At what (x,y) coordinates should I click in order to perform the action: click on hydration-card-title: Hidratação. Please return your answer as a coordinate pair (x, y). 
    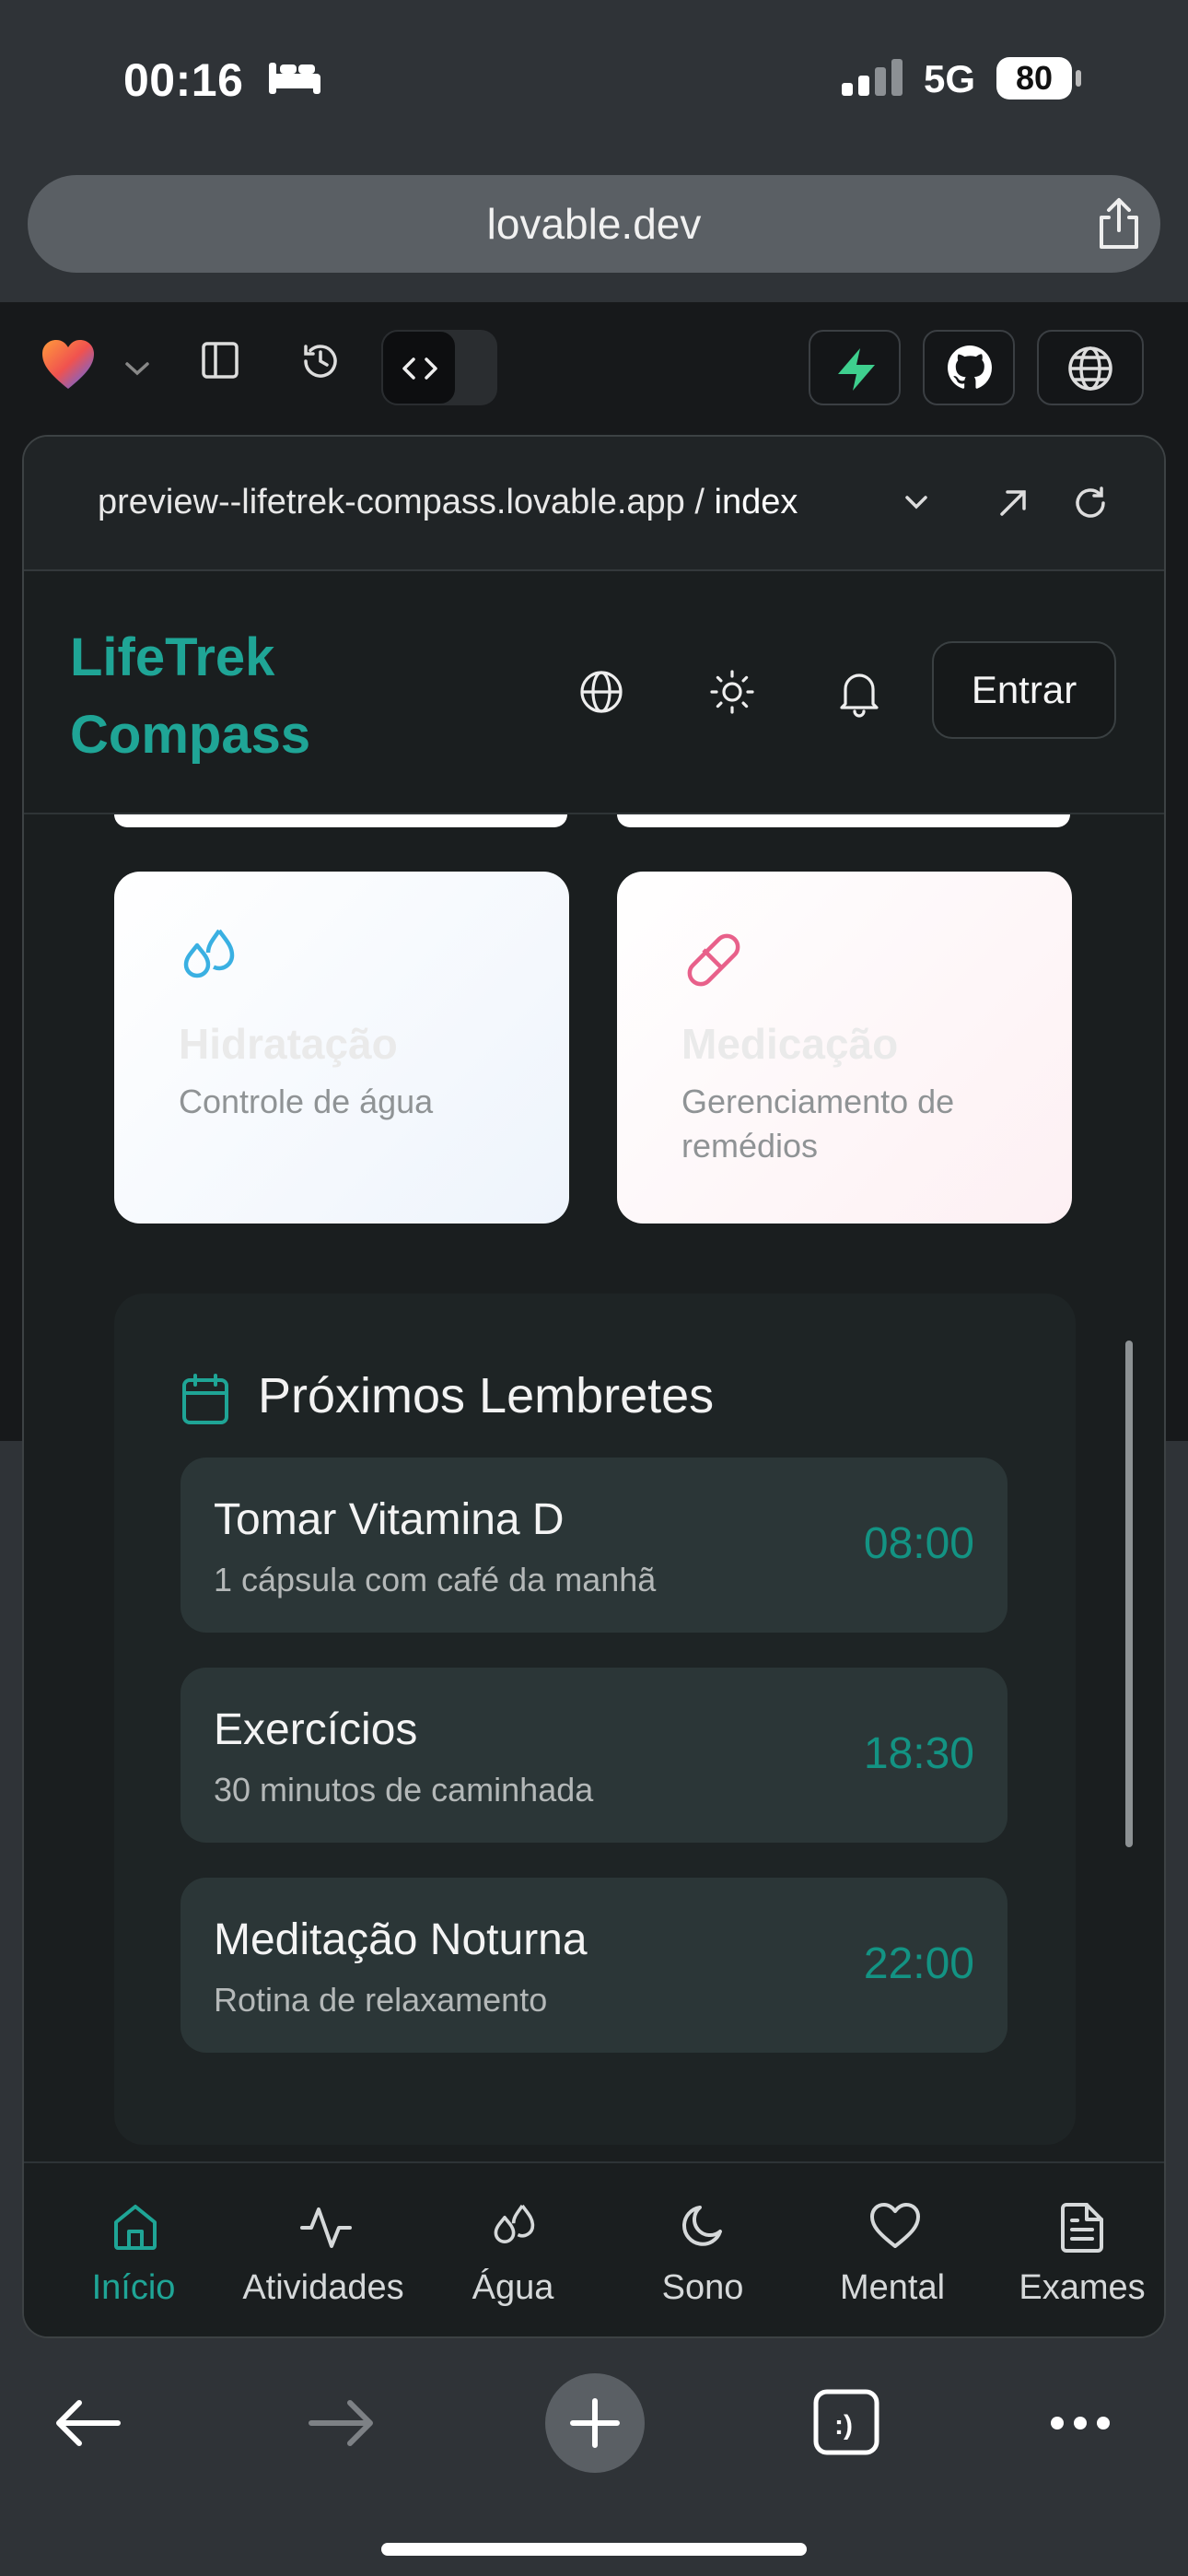
    Looking at the image, I should click on (288, 1044).